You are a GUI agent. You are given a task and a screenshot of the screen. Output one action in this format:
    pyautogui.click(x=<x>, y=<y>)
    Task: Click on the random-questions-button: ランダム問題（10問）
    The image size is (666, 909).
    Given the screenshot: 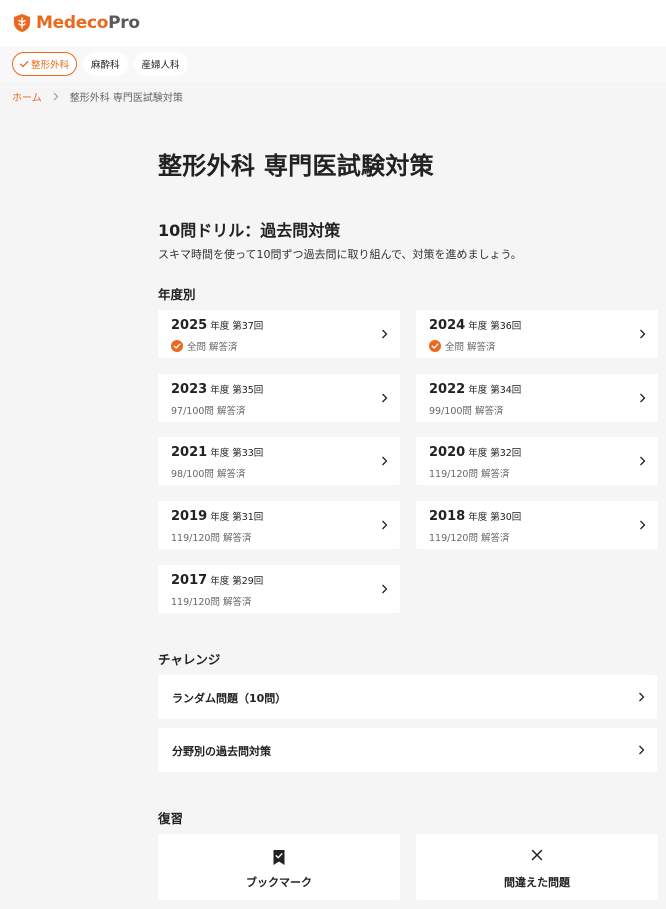 What is the action you would take?
    pyautogui.click(x=407, y=697)
    